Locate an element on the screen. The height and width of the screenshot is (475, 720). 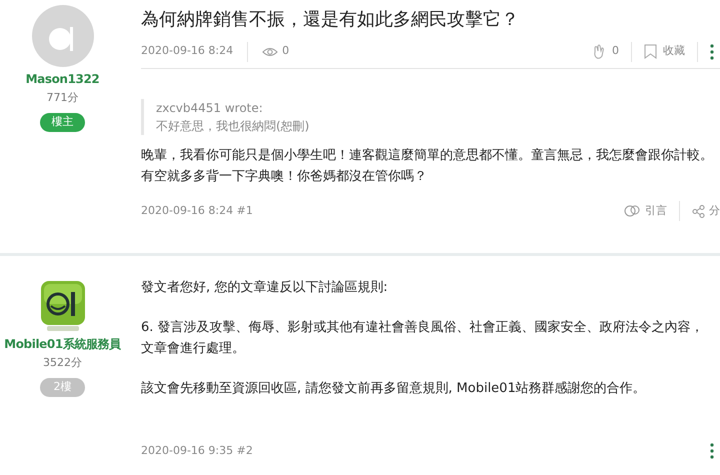
view-count: 0 is located at coordinates (286, 51).